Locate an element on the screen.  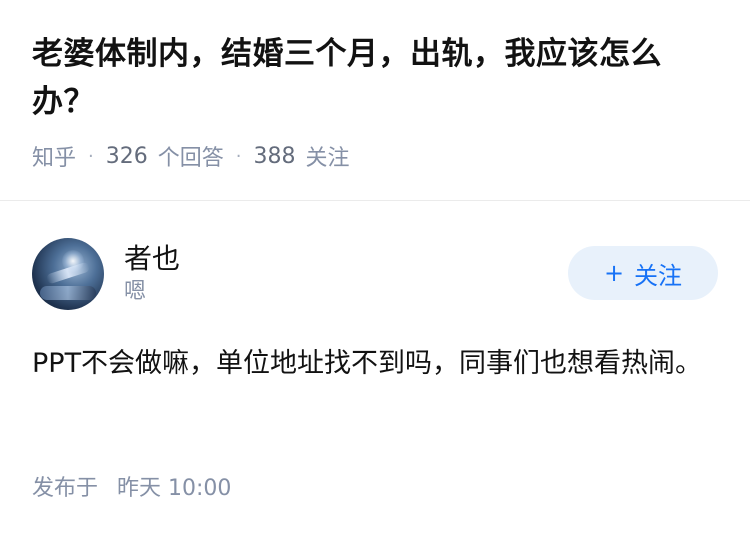
published-time: 昨天 10:00 is located at coordinates (174, 488).